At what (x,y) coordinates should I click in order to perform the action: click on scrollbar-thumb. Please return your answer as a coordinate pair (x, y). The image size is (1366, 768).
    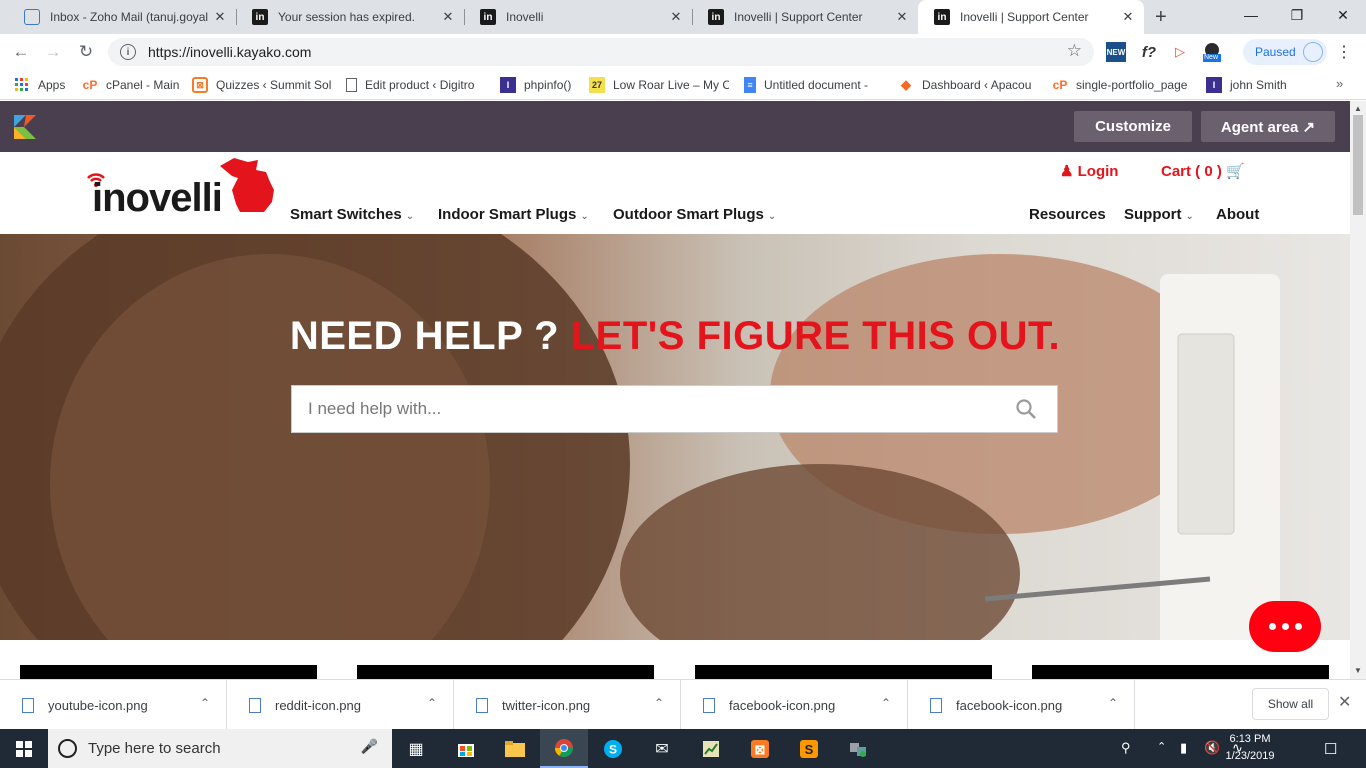
    Looking at the image, I should click on (1358, 165).